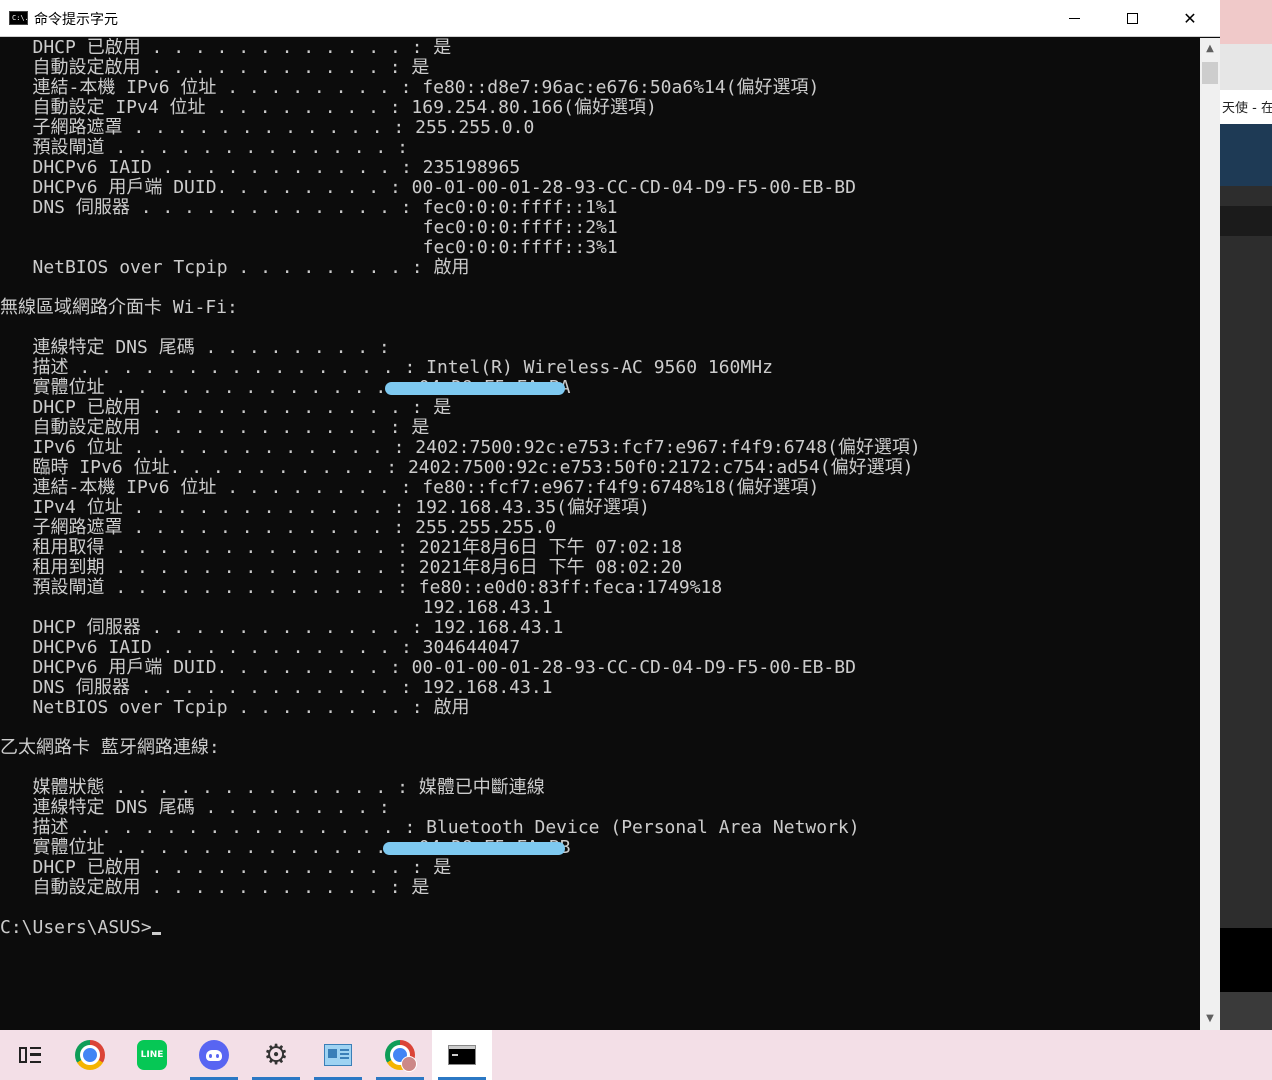  I want to click on background-window-header, so click(1246, 155).